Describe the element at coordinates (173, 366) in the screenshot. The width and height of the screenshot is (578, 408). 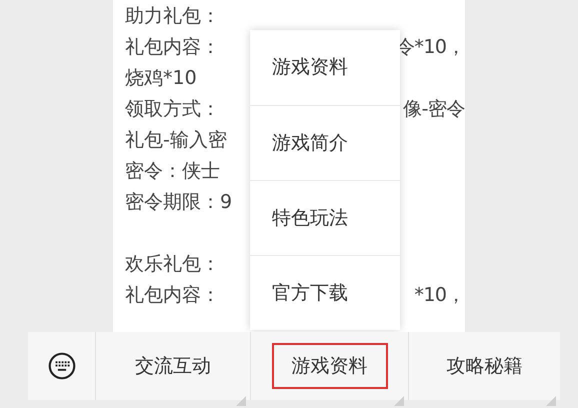
I see `menu-tab: 交流互动` at that location.